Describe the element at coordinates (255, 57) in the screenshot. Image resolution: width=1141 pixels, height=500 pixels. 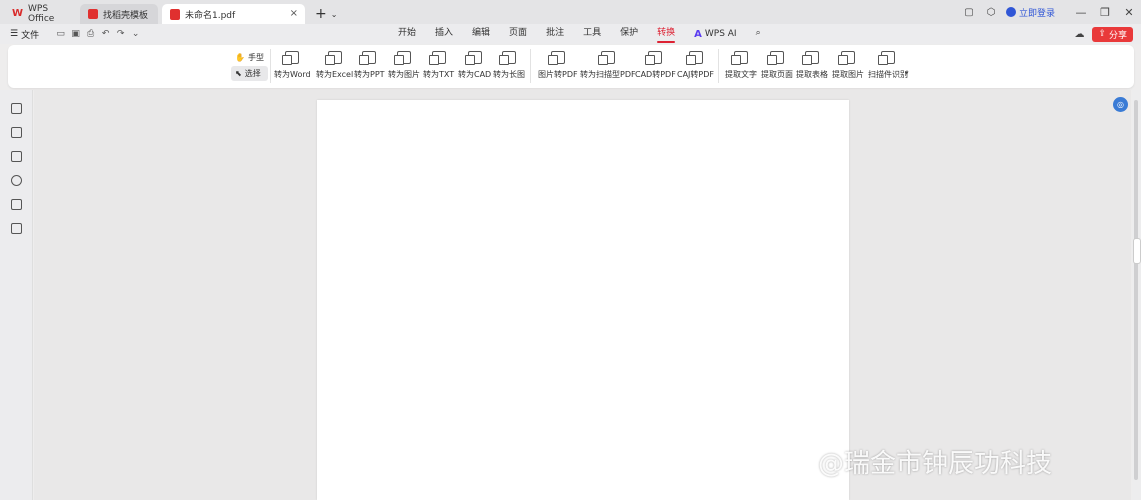
I see `hand-label: 手型` at that location.